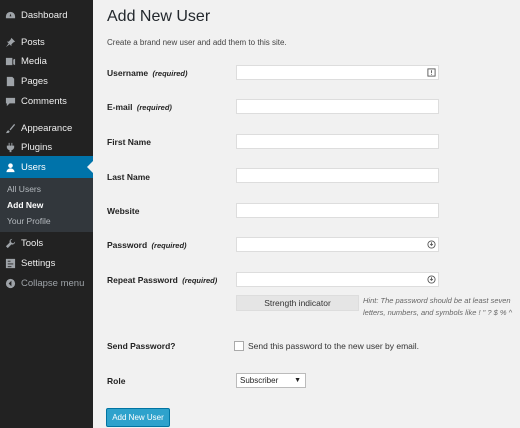 Image resolution: width=520 pixels, height=428 pixels. I want to click on sidebar-item-media: Media, so click(46, 61).